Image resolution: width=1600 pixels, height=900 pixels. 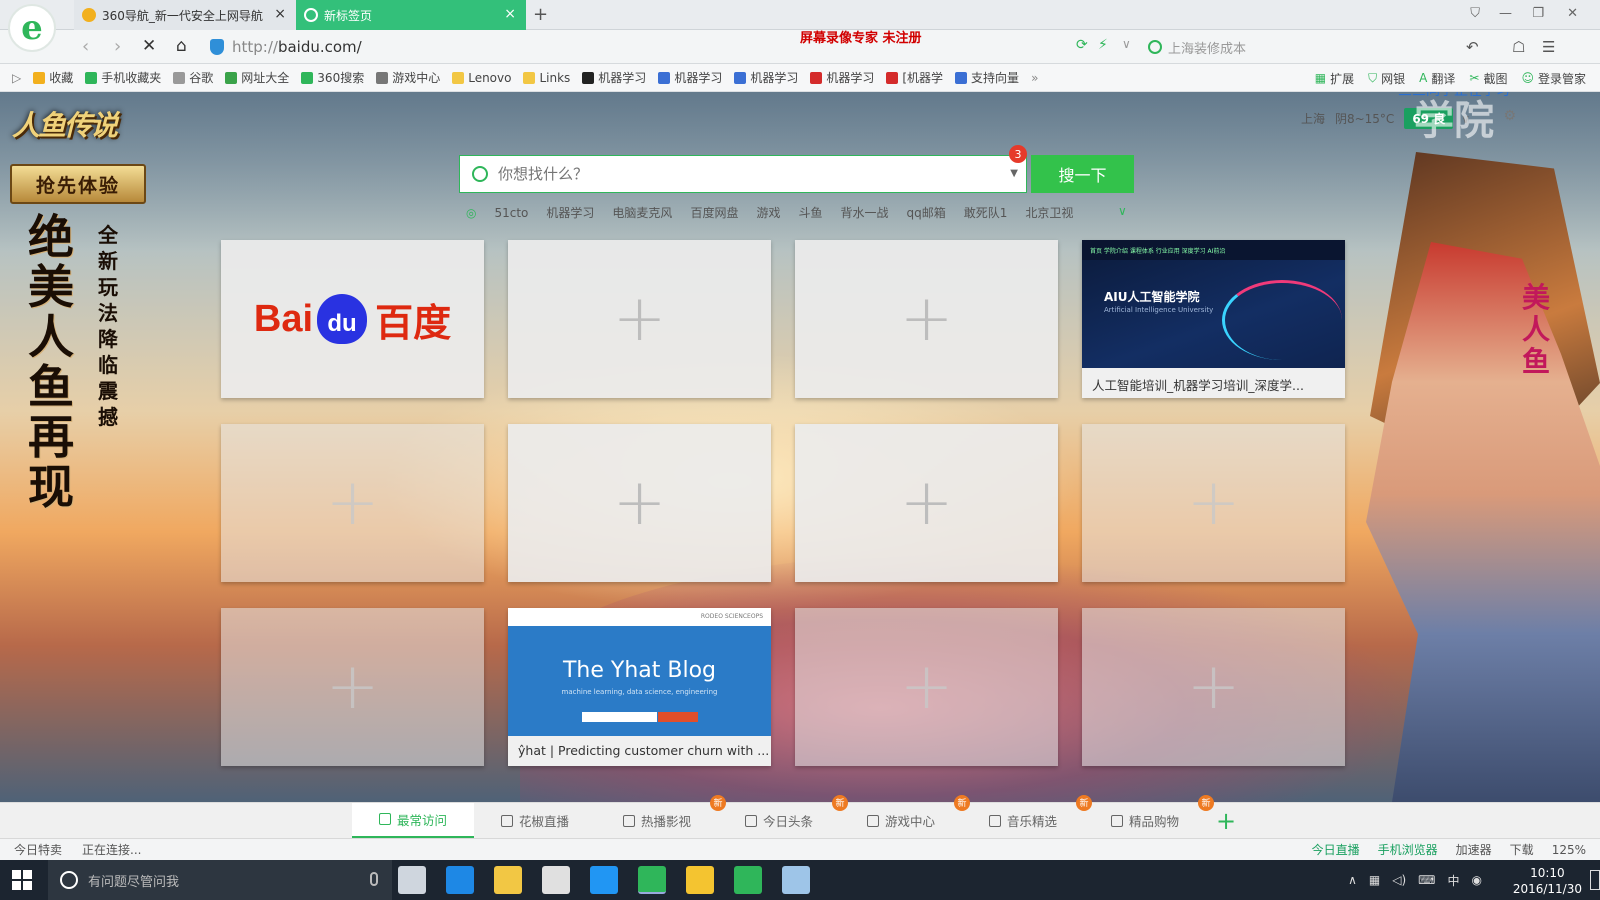 What do you see at coordinates (1538, 13) in the screenshot?
I see `restore-icon: ❐` at bounding box center [1538, 13].